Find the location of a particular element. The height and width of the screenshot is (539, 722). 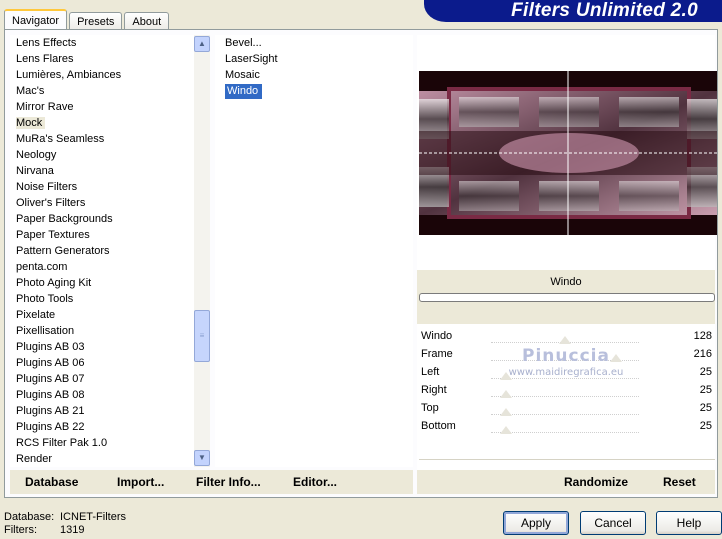

parameter-name: Top is located at coordinates (430, 408).